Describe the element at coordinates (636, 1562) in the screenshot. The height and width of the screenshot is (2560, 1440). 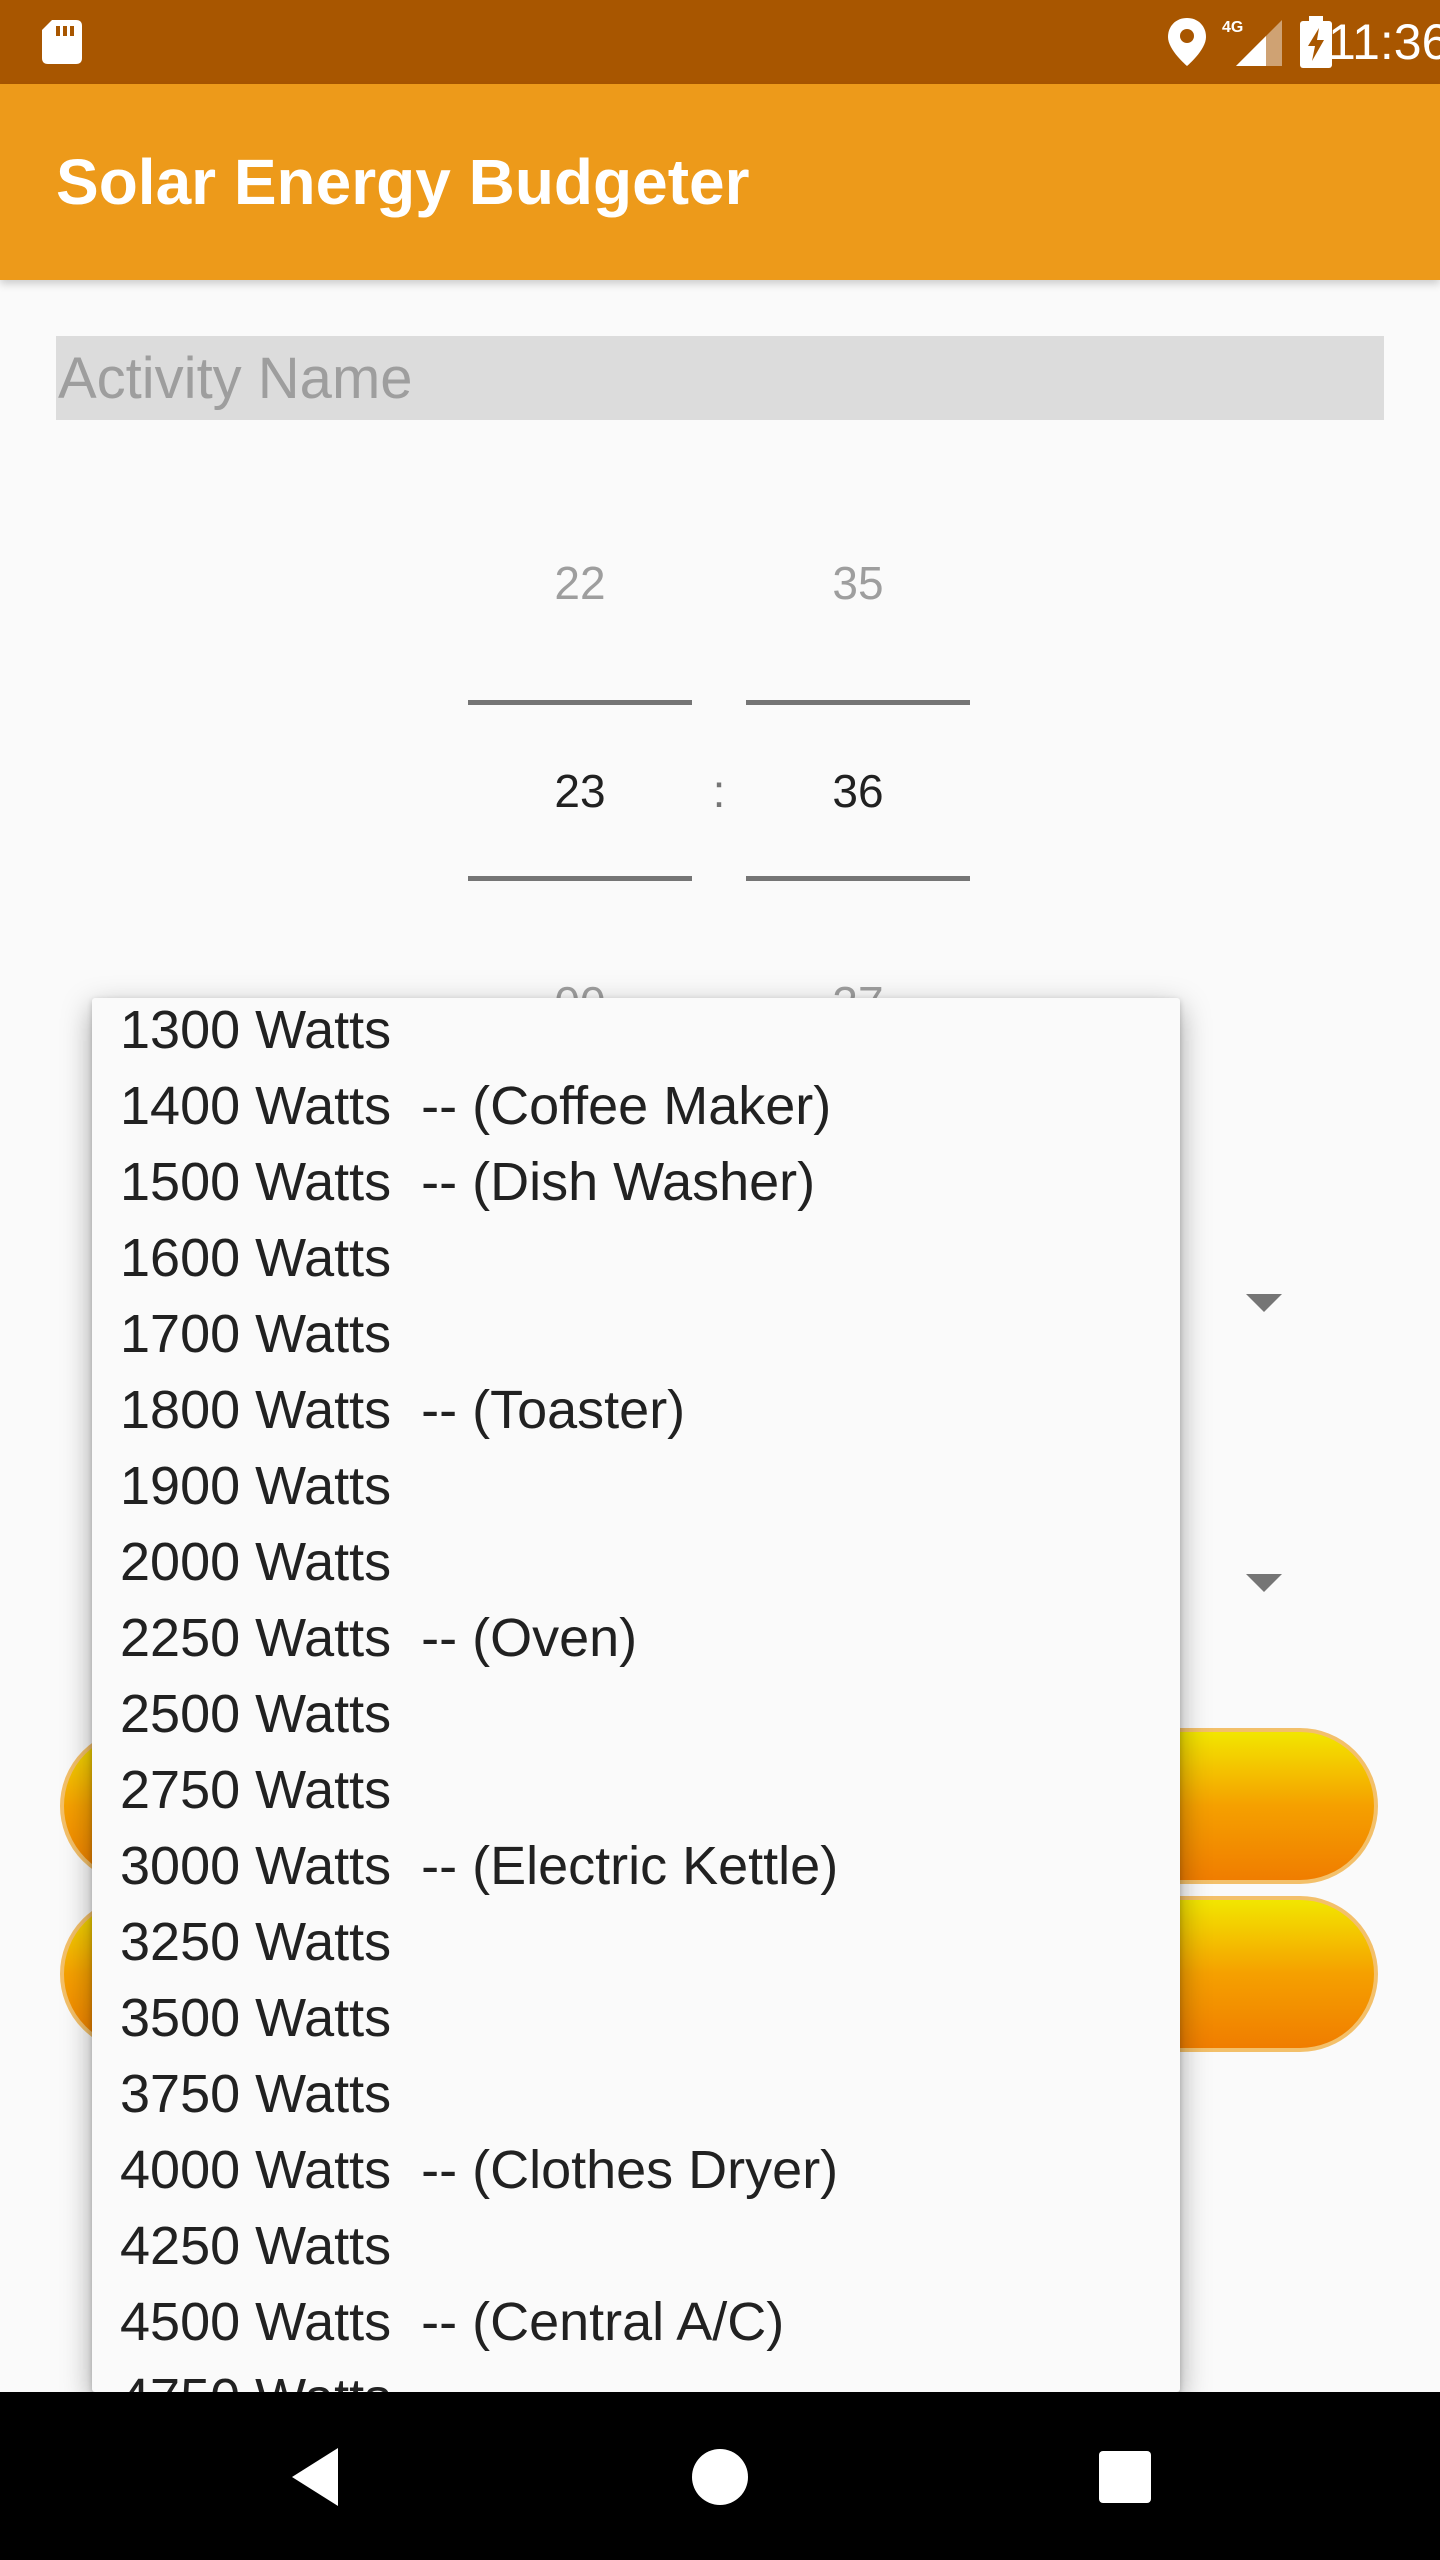
I see `dropdown-option: 2000 Watts` at that location.